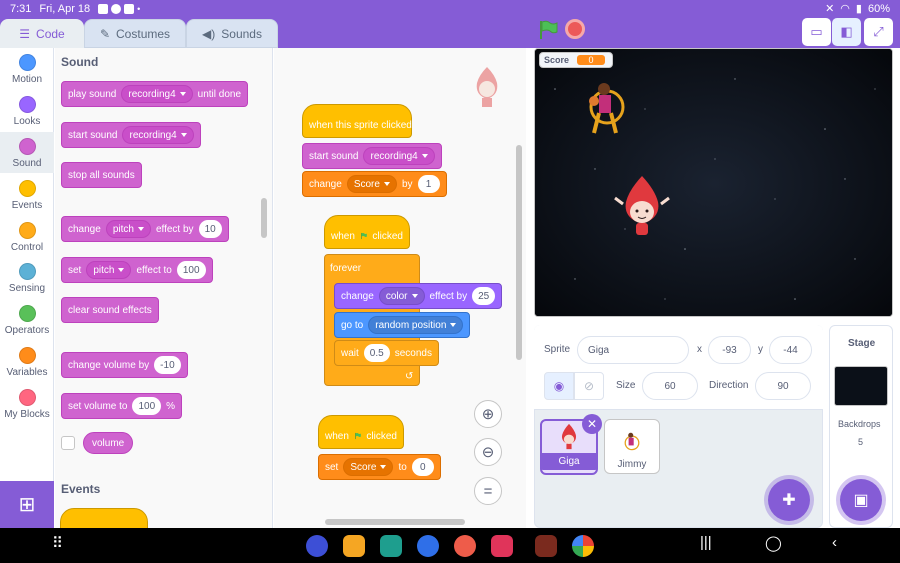 This screenshot has width=900, height=563. What do you see at coordinates (27, 68) in the screenshot?
I see `category-motion: Motion` at bounding box center [27, 68].